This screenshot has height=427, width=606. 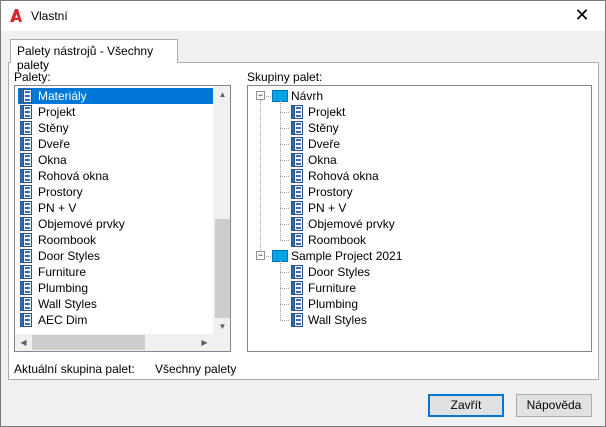 What do you see at coordinates (337, 320) in the screenshot?
I see `tree-palette-label: Wall Styles` at bounding box center [337, 320].